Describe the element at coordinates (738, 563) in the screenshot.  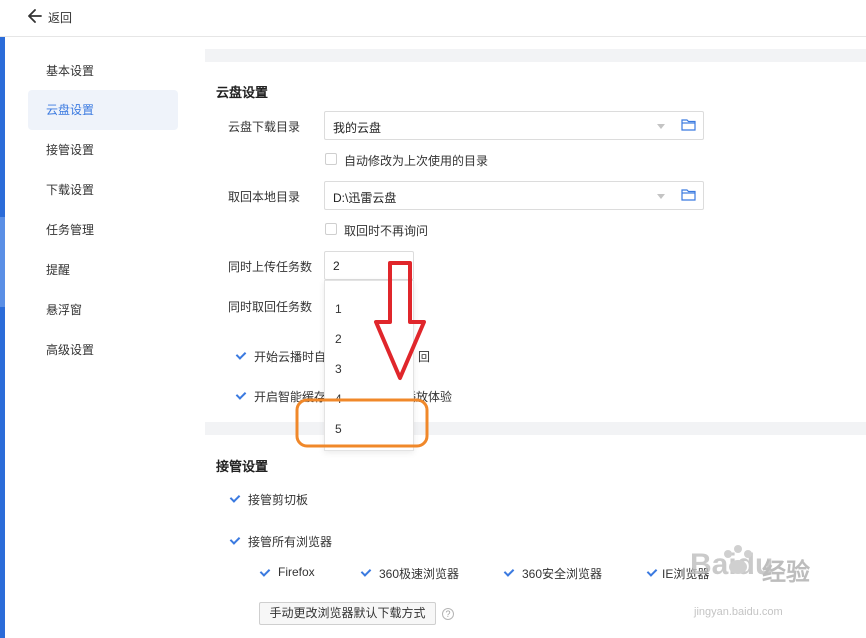
I see `paw-icon` at that location.